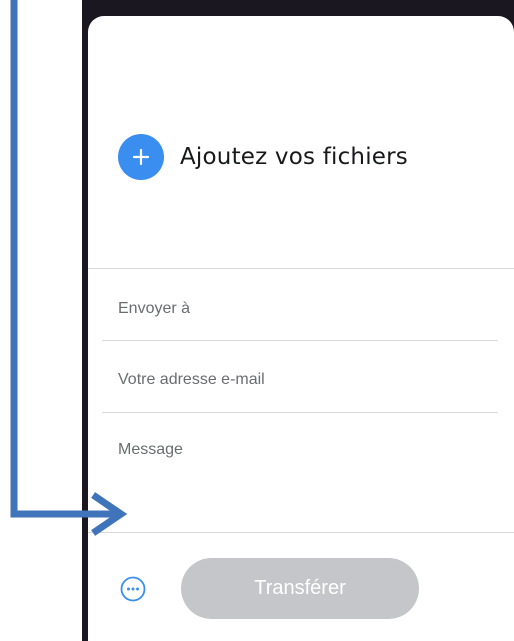  What do you see at coordinates (301, 268) in the screenshot?
I see `upload-divider` at bounding box center [301, 268].